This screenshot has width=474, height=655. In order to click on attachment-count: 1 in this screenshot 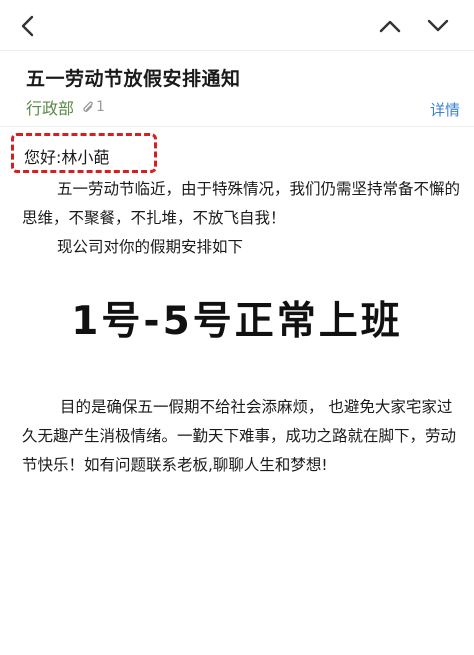, I will do `click(100, 107)`.